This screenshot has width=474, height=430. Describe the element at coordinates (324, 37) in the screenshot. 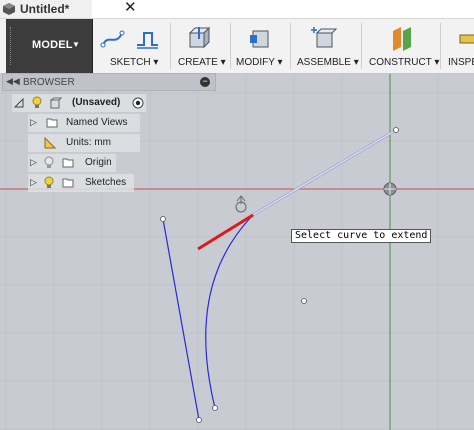

I see `new-component-icon` at that location.